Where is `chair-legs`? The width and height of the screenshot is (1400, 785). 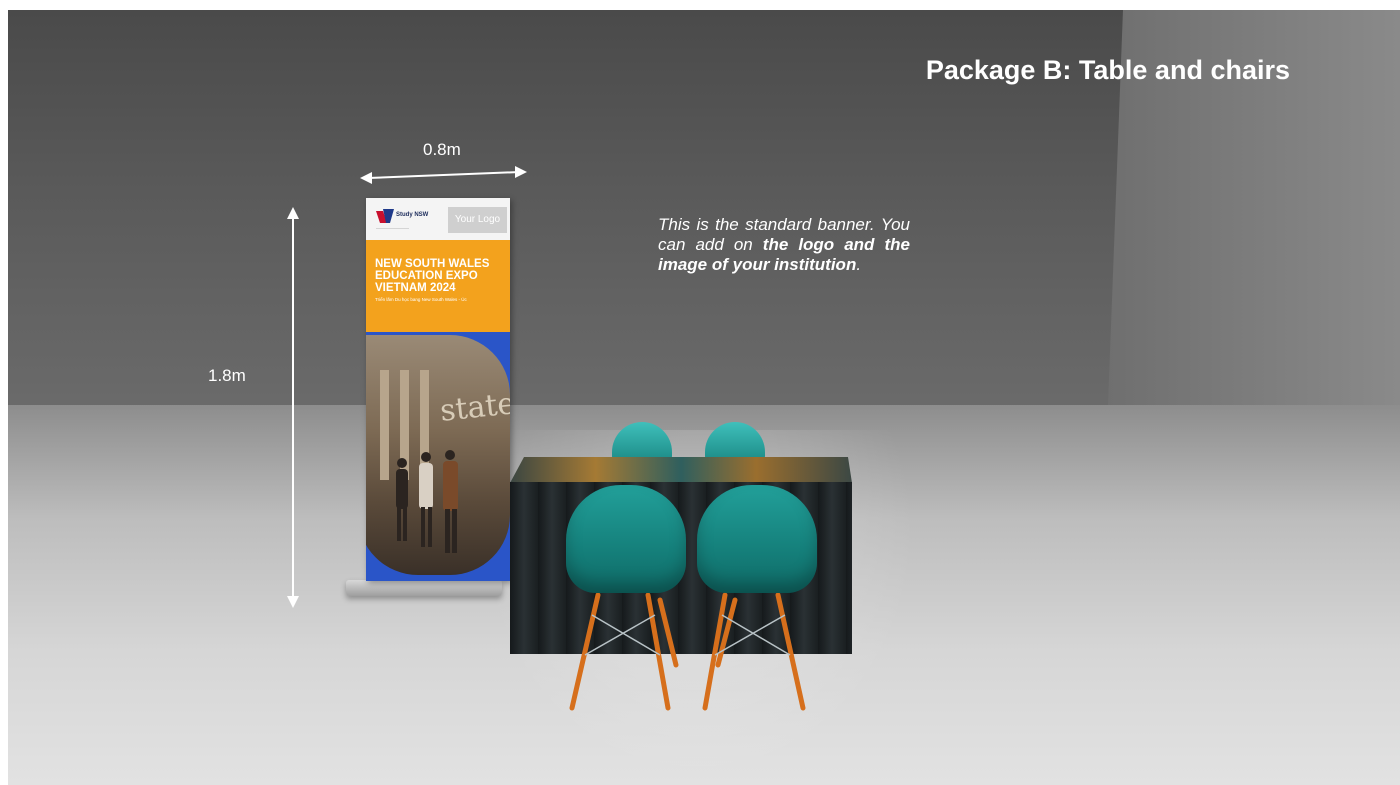 chair-legs is located at coordinates (687, 651).